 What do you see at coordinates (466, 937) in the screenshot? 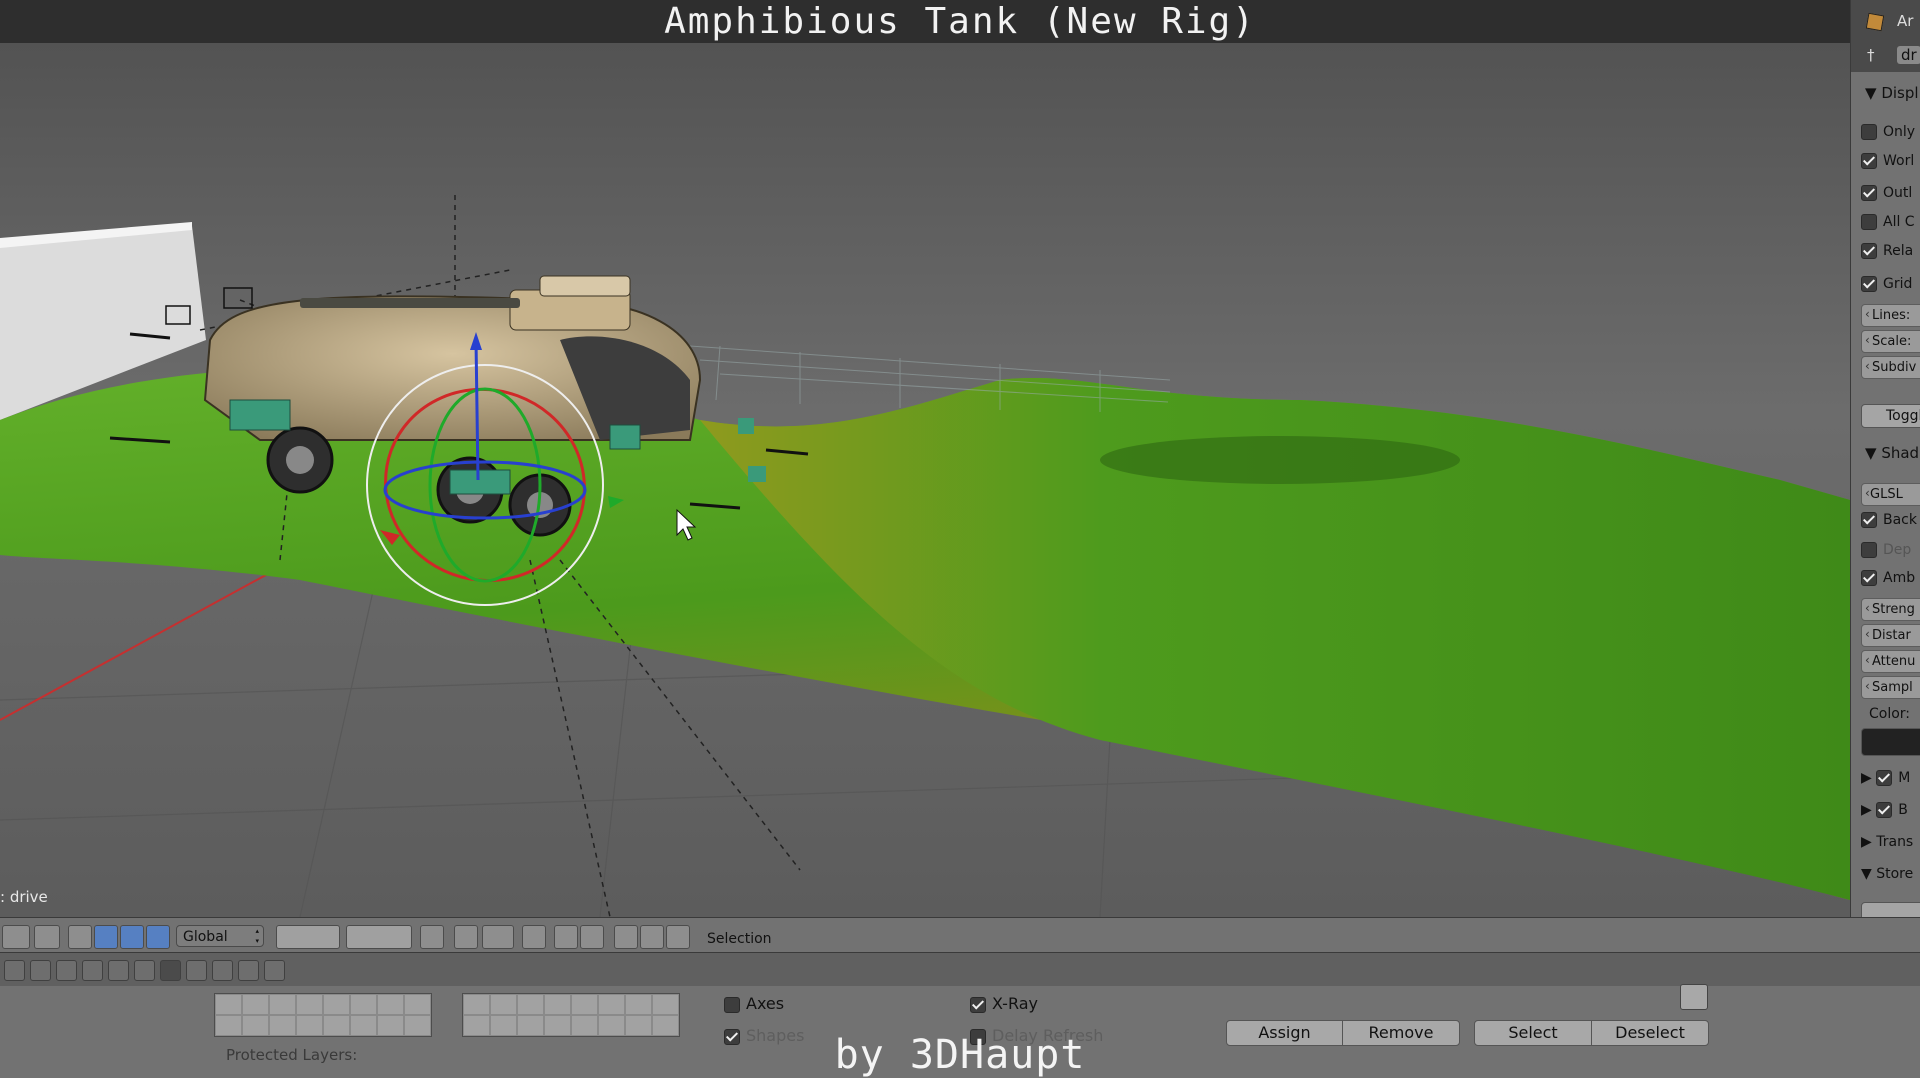
I see `proportional-edit-icon` at bounding box center [466, 937].